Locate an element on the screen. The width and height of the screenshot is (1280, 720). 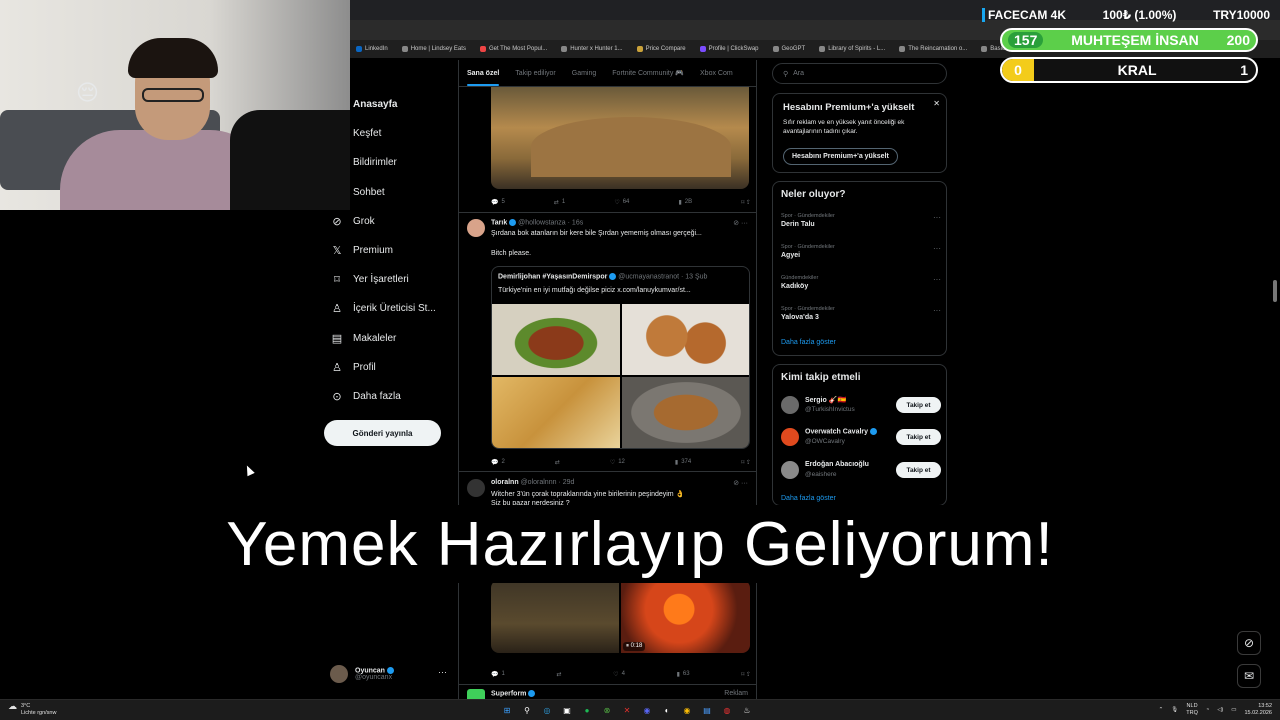
post-video is located at coordinates (620, 616).